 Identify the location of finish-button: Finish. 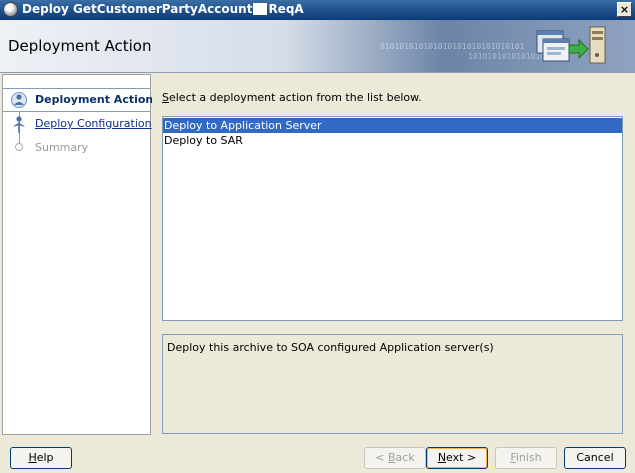
(526, 458).